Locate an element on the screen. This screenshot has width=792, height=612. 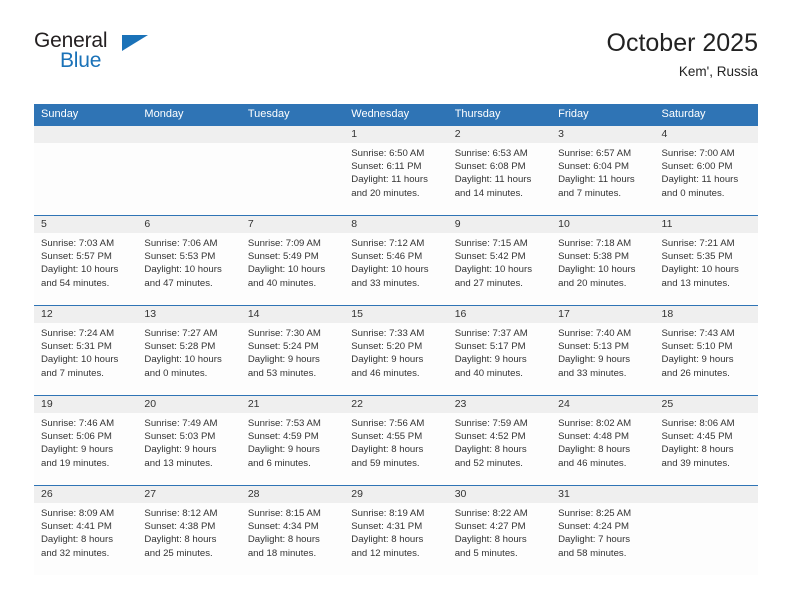
day-number: 3 is located at coordinates (603, 134).